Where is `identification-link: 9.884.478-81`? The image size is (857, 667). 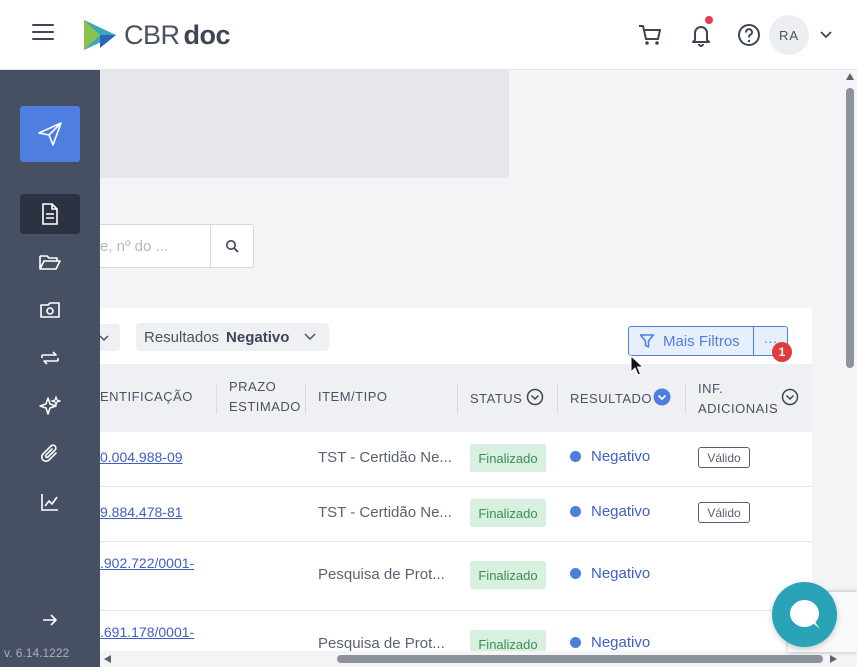
identification-link: 9.884.478-81 is located at coordinates (141, 512).